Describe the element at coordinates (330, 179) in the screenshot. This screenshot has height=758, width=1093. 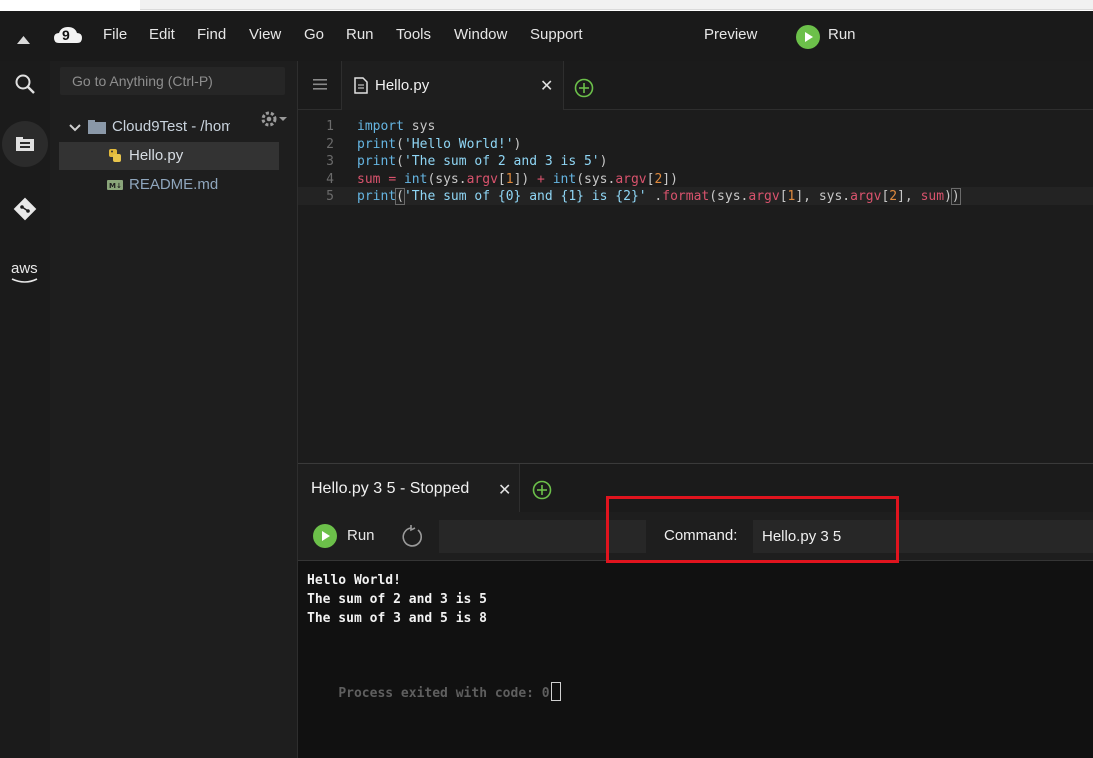
I see `line-number: 4` at that location.